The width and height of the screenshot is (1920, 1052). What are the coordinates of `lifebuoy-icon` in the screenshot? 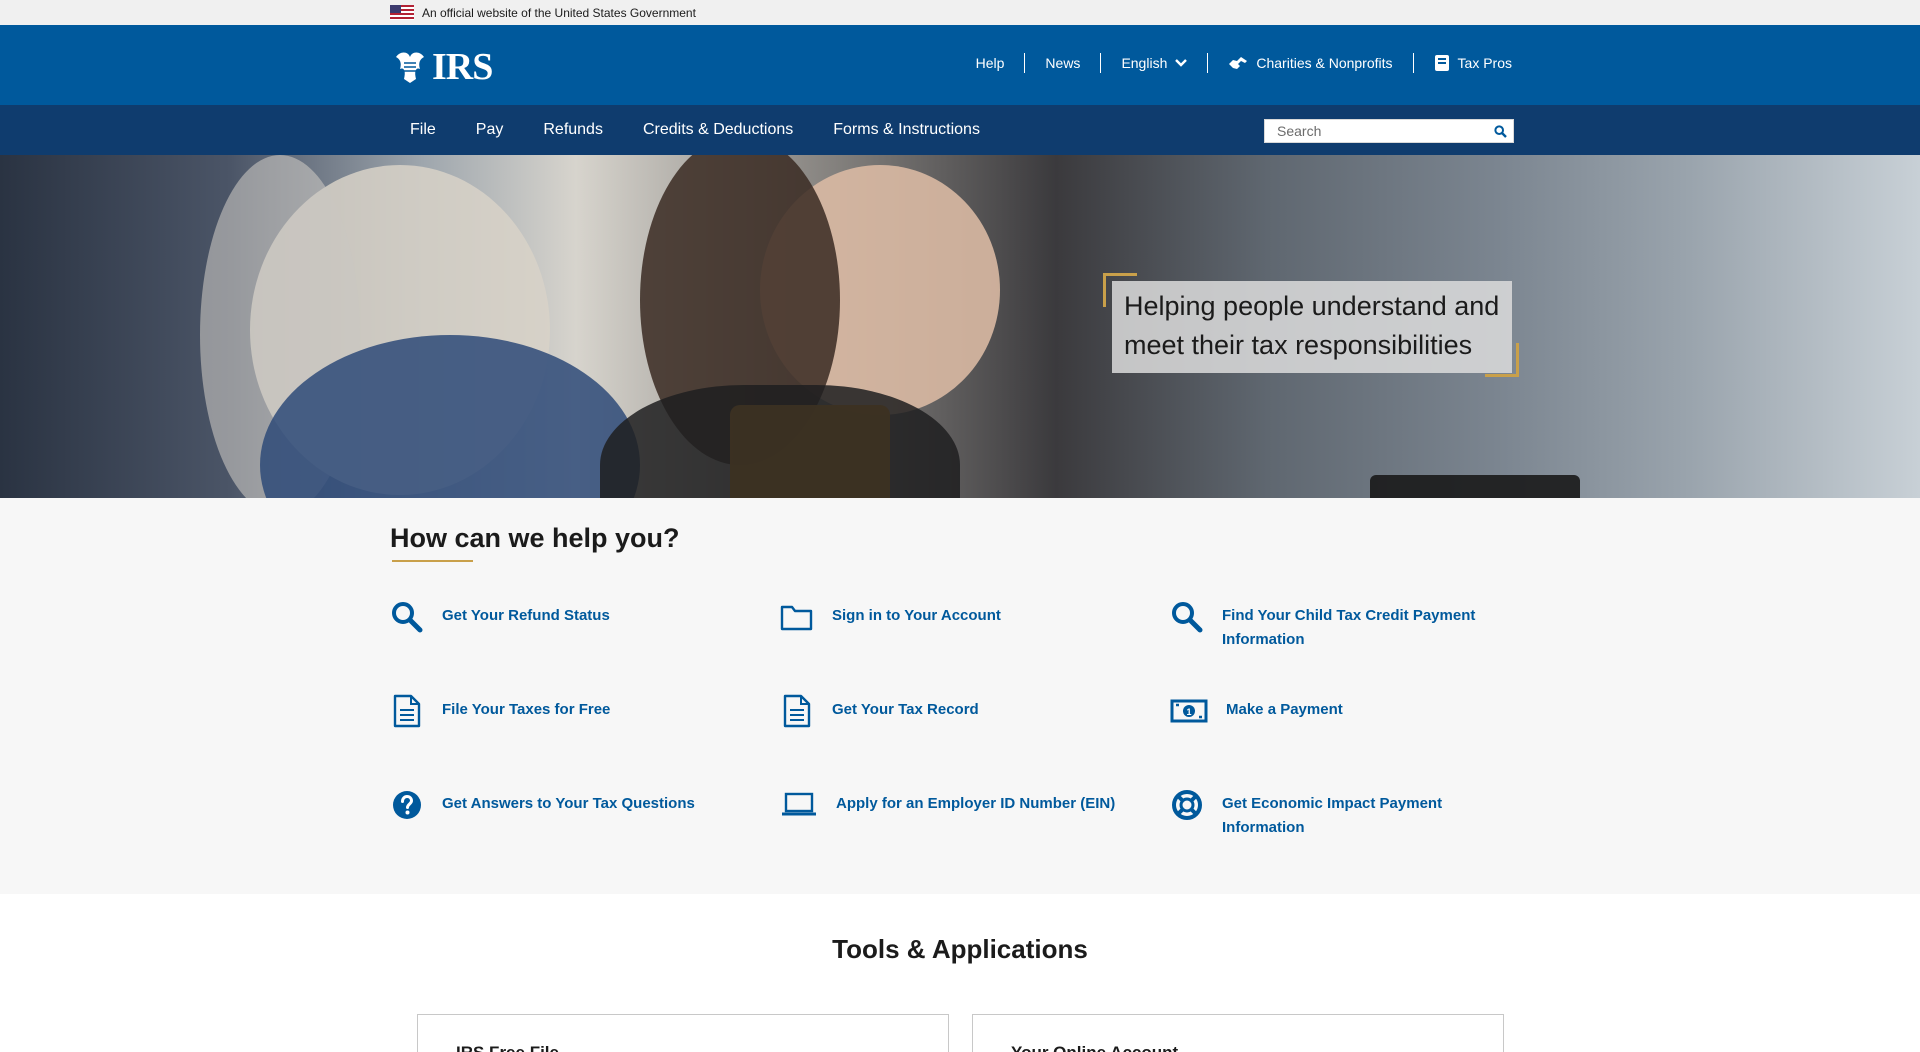 It's located at (1187, 805).